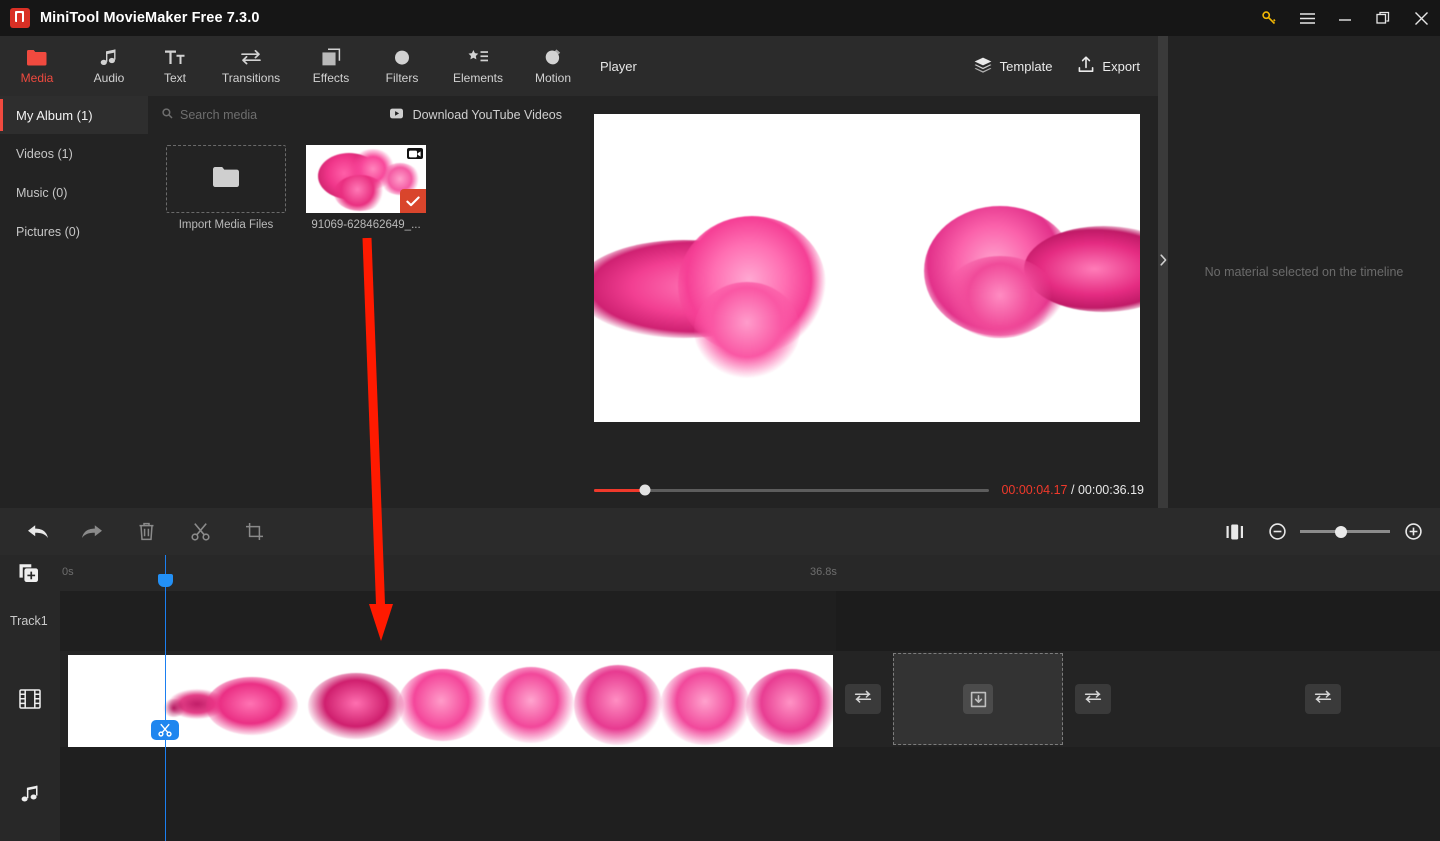 The width and height of the screenshot is (1440, 841). Describe the element at coordinates (200, 531) in the screenshot. I see `split-button` at that location.